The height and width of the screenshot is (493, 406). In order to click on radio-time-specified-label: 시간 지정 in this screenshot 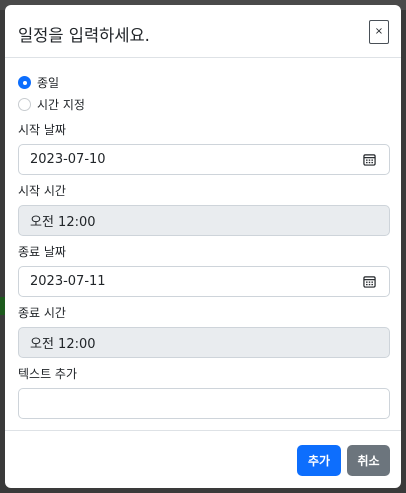, I will do `click(61, 105)`.